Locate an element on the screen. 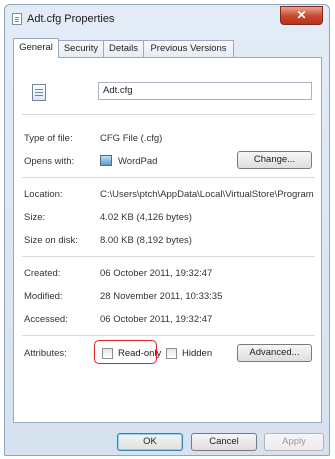 The height and width of the screenshot is (459, 335). apply-button: Apply is located at coordinates (294, 442).